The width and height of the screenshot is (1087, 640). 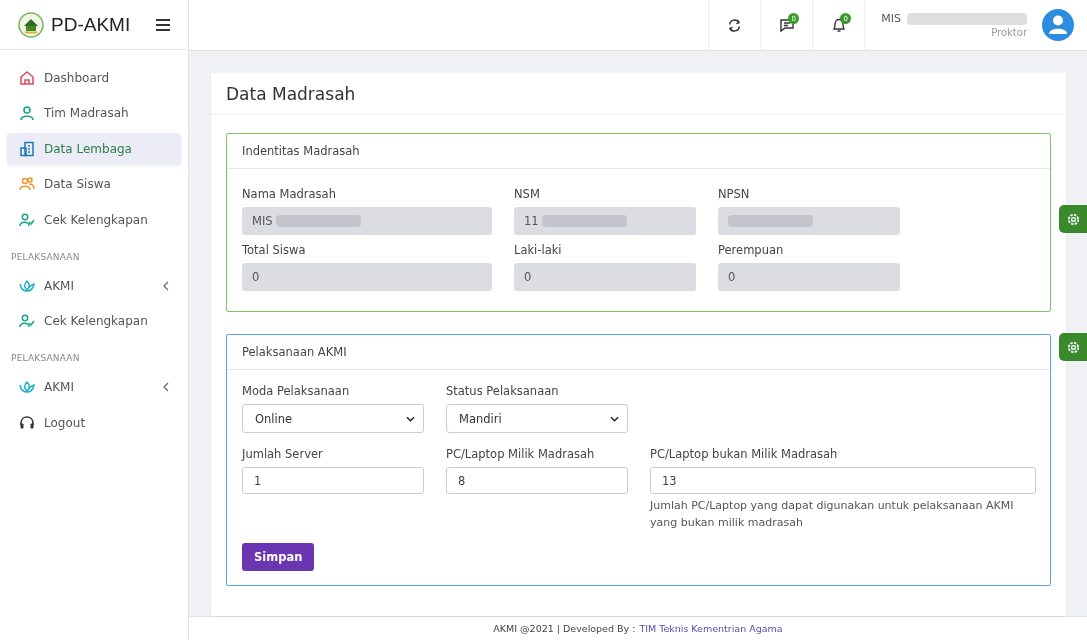 What do you see at coordinates (891, 18) in the screenshot?
I see `user-name: MIS` at bounding box center [891, 18].